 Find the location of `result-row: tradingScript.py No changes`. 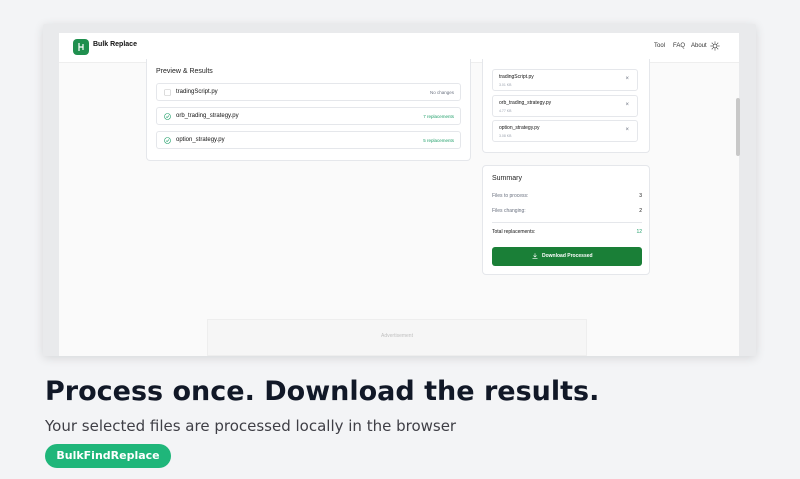

result-row: tradingScript.py No changes is located at coordinates (308, 92).